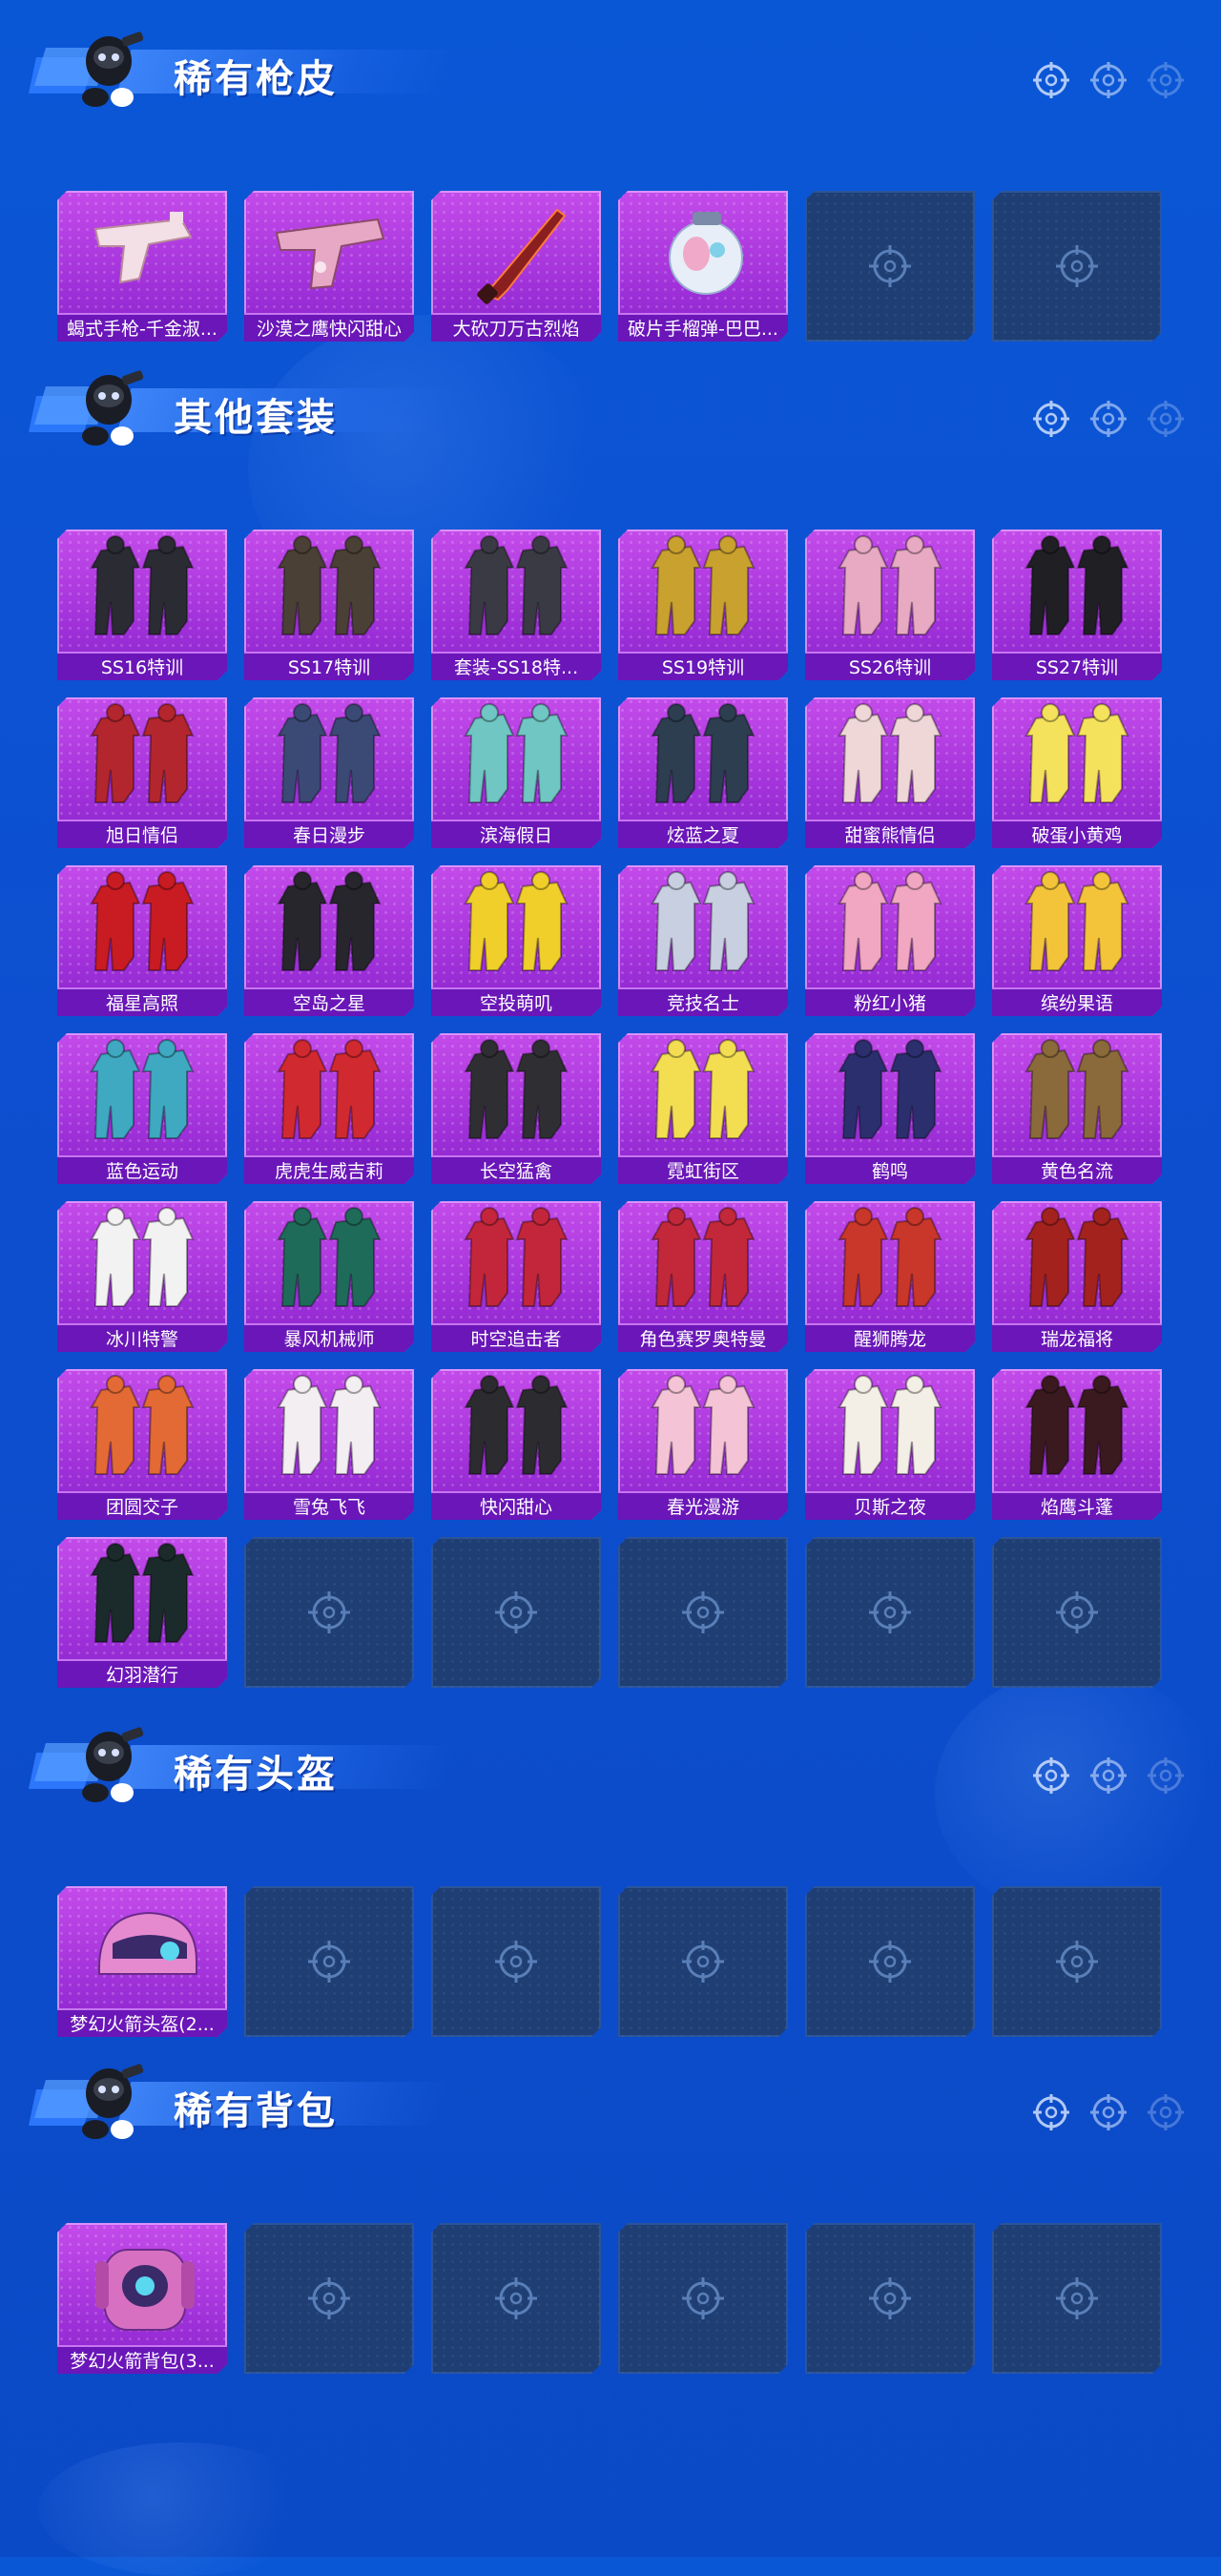  Describe the element at coordinates (516, 940) in the screenshot. I see `item-card: 空投萌叽` at that location.